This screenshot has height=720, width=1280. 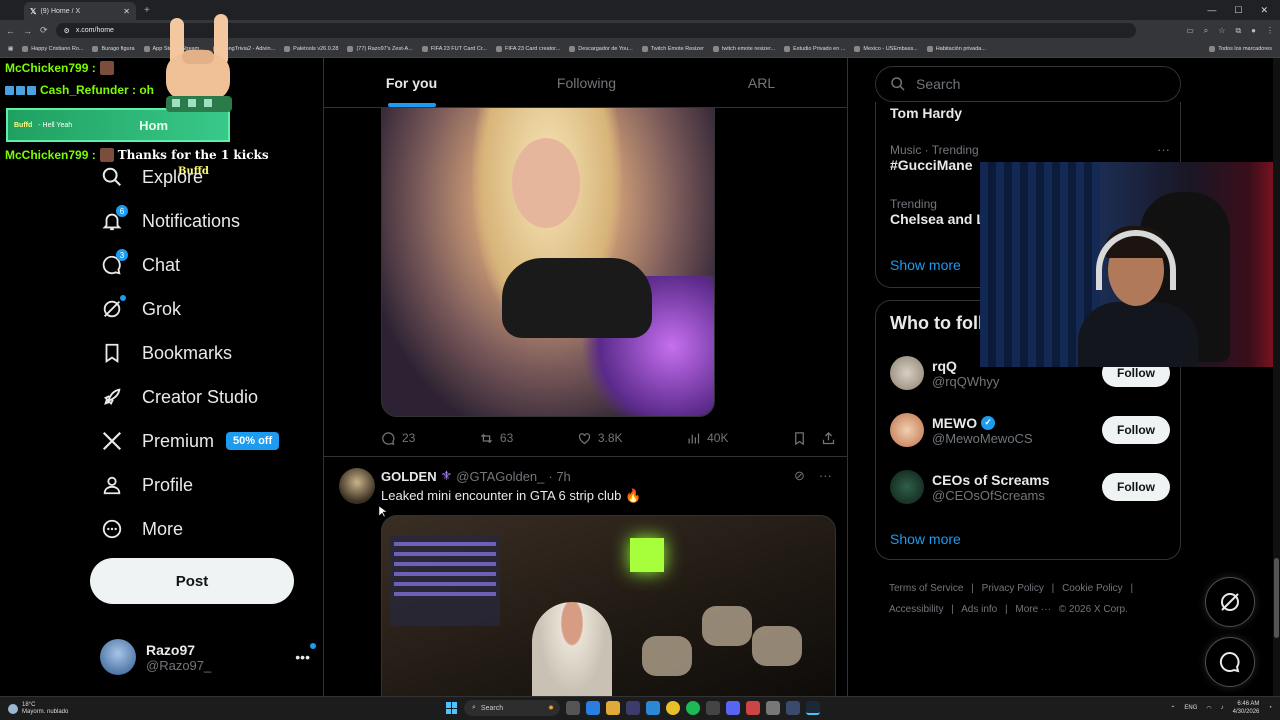 I want to click on forward-icon: →, so click(x=27, y=31).